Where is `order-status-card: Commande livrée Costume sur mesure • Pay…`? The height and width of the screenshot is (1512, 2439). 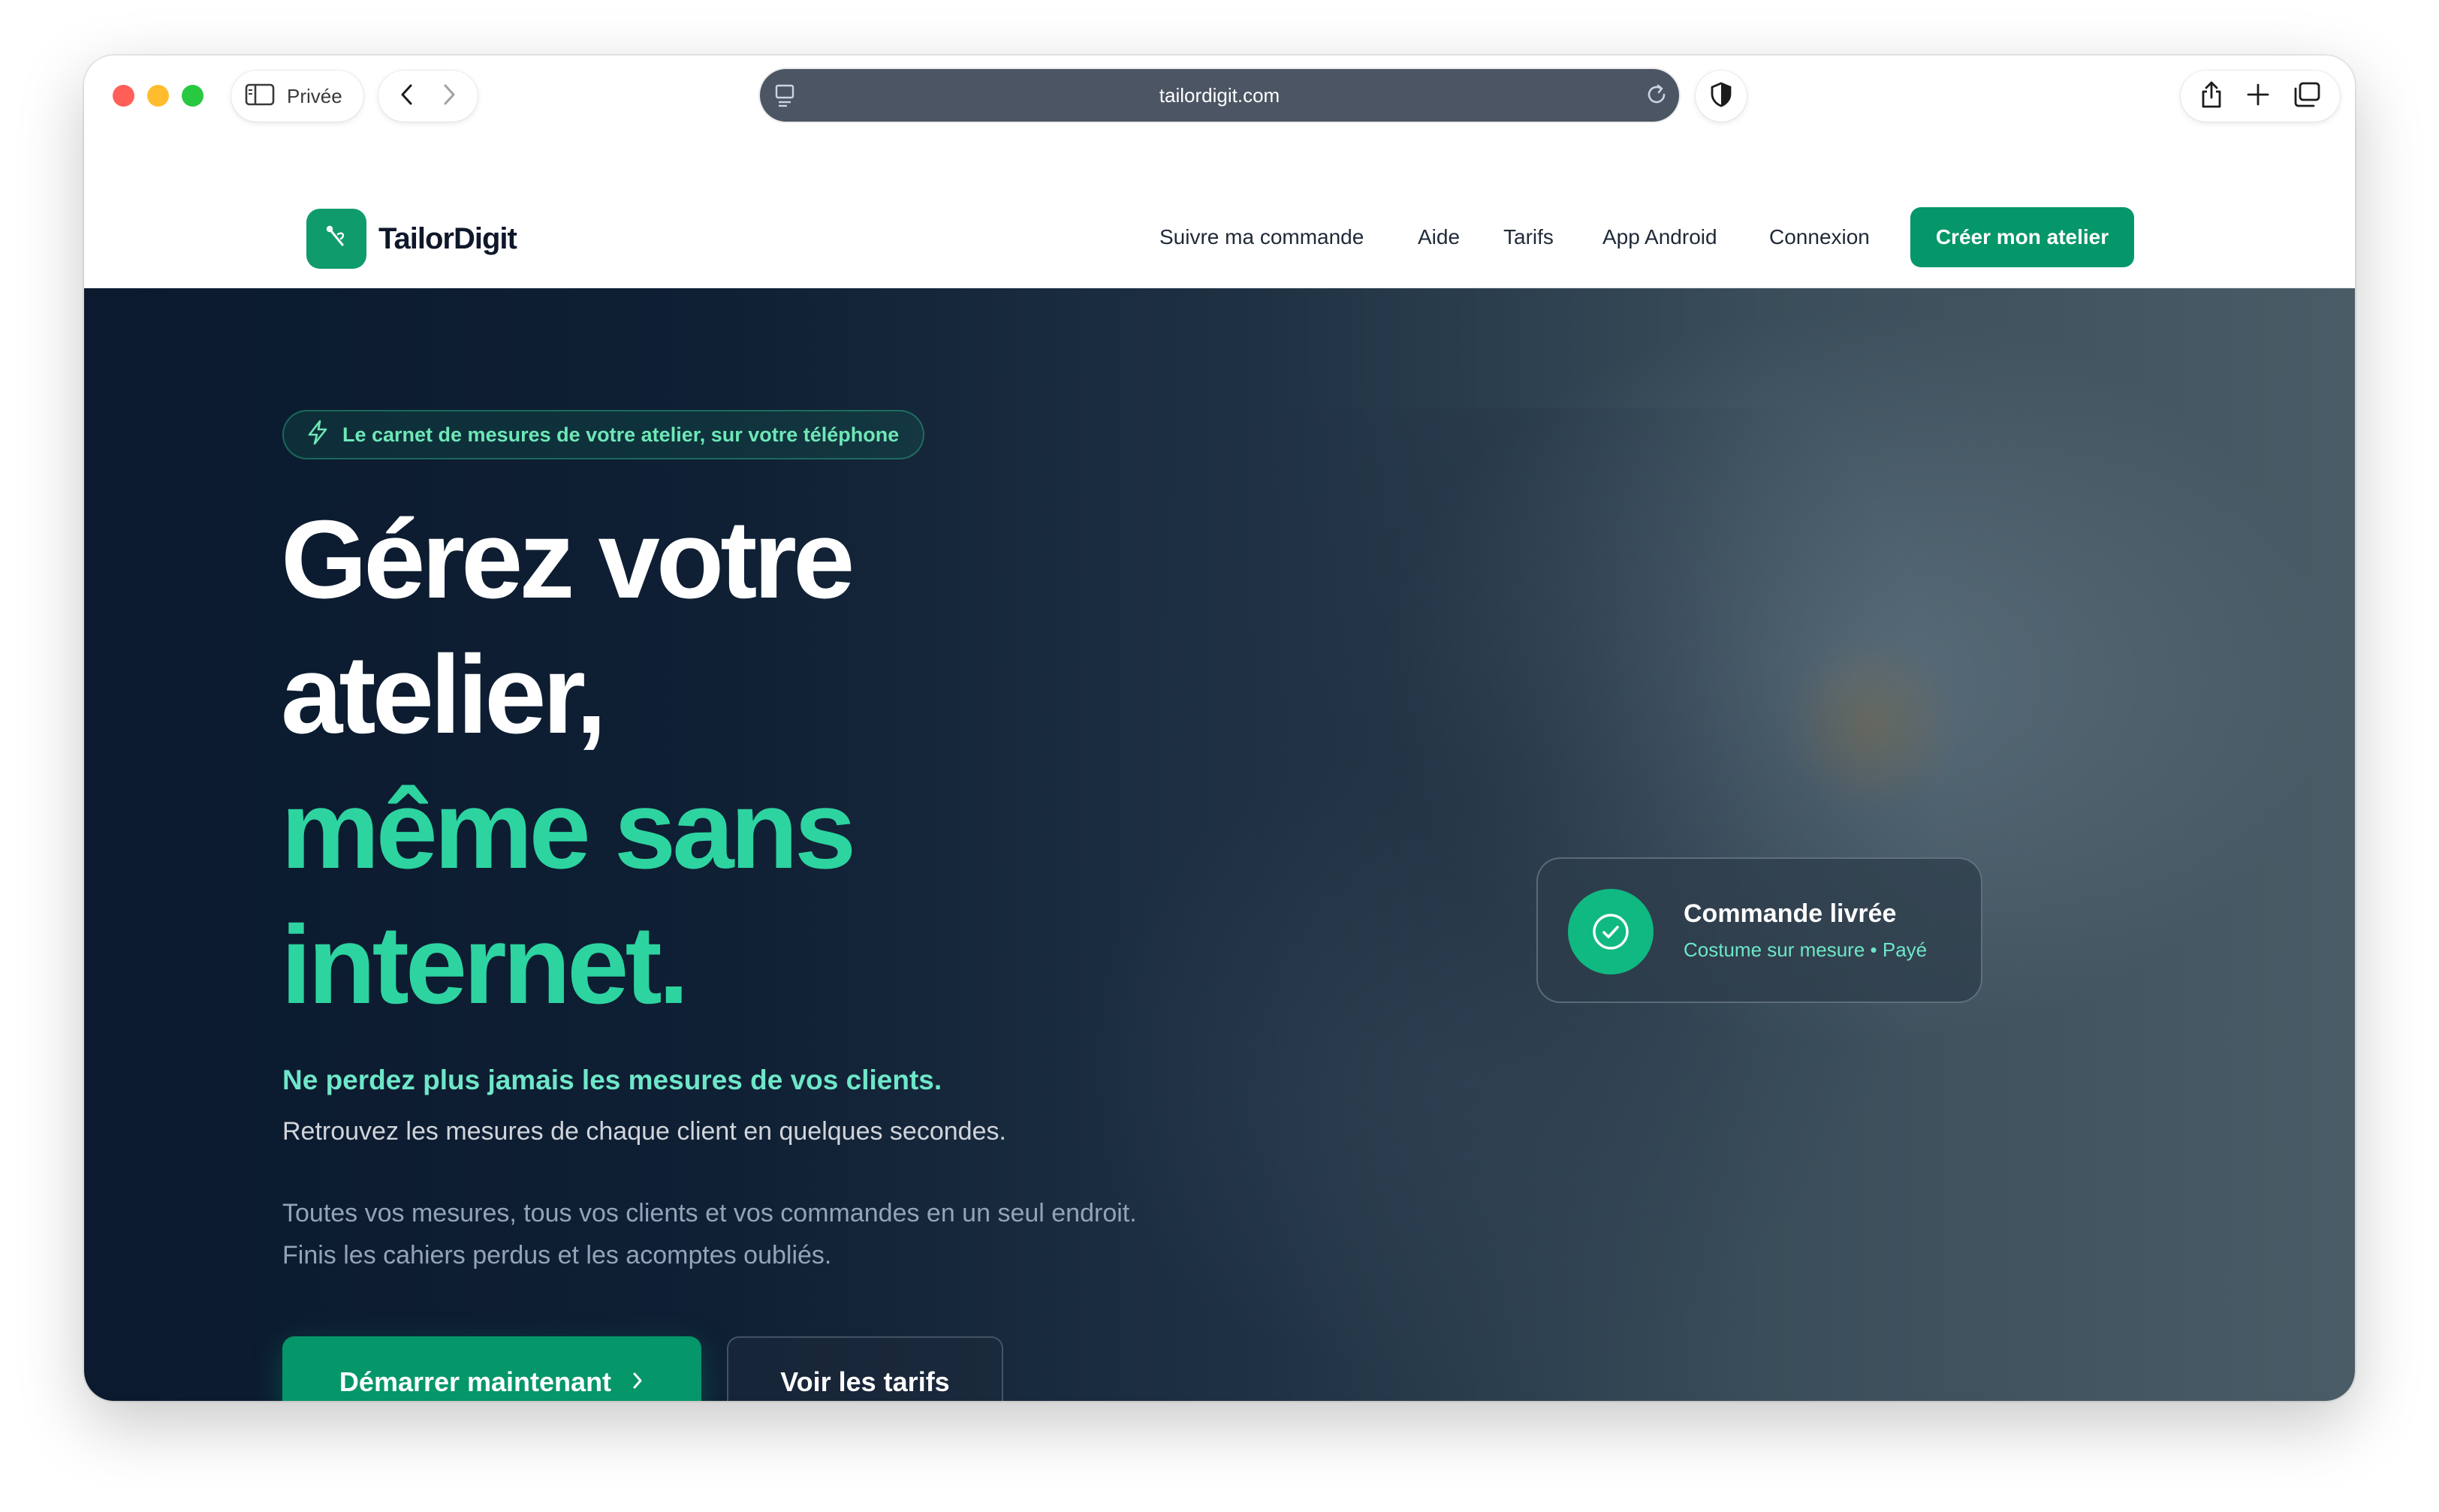 order-status-card: Commande livrée Costume sur mesure • Pay… is located at coordinates (1759, 930).